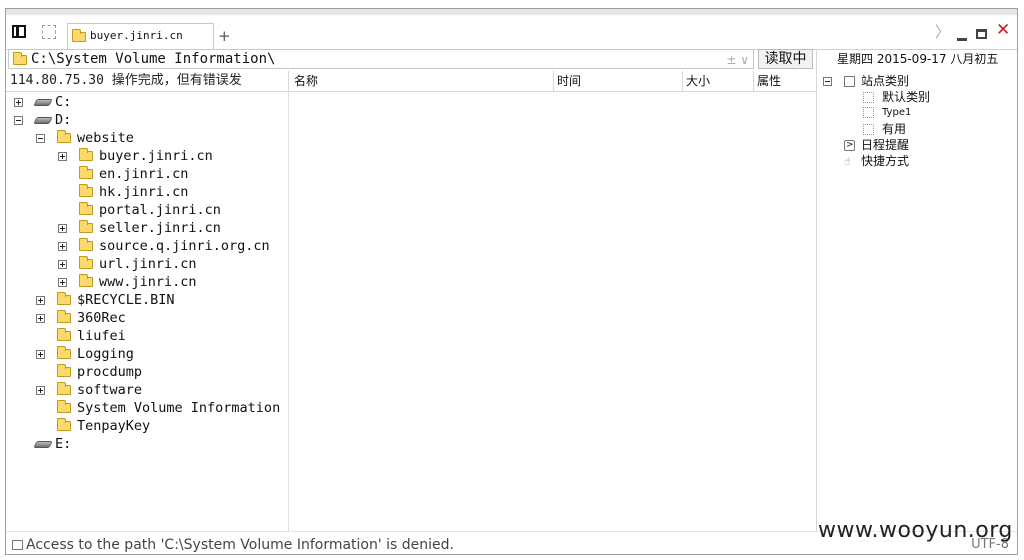 Image resolution: width=1024 pixels, height=560 pixels. I want to click on minimize-button, so click(962, 39).